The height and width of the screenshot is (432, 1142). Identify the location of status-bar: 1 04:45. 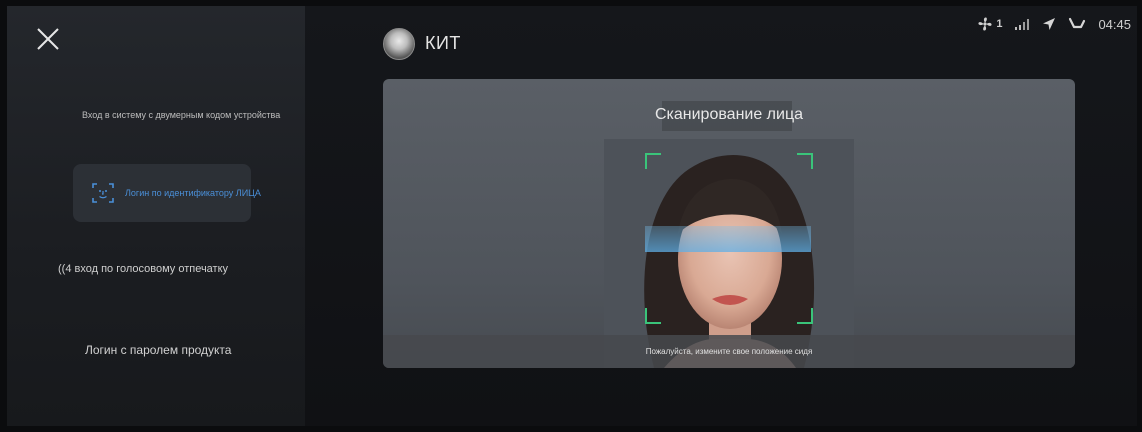
(1054, 24).